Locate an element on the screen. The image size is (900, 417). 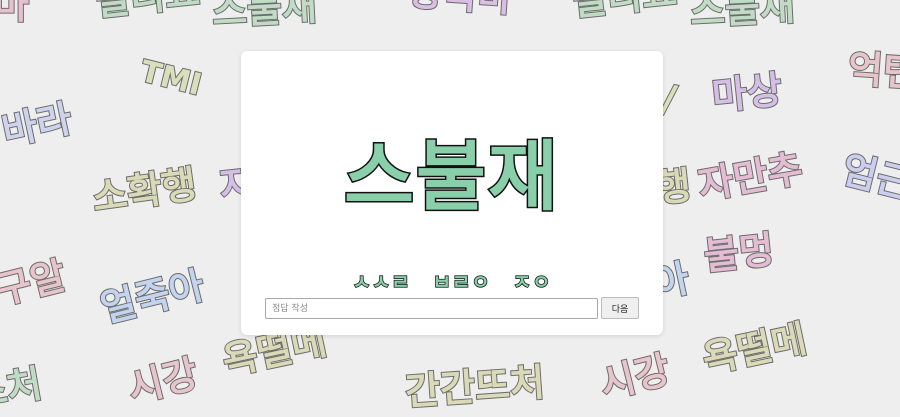
background-word: 자만추 is located at coordinates (750, 177).